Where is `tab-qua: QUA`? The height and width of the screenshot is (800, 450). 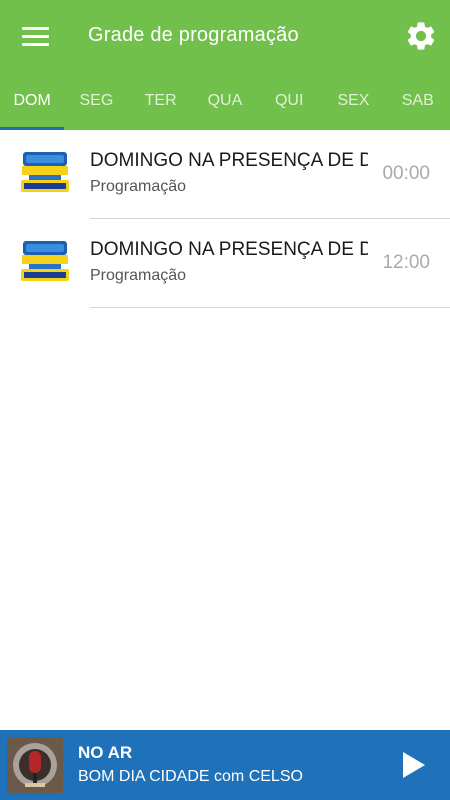 tab-qua: QUA is located at coordinates (225, 101).